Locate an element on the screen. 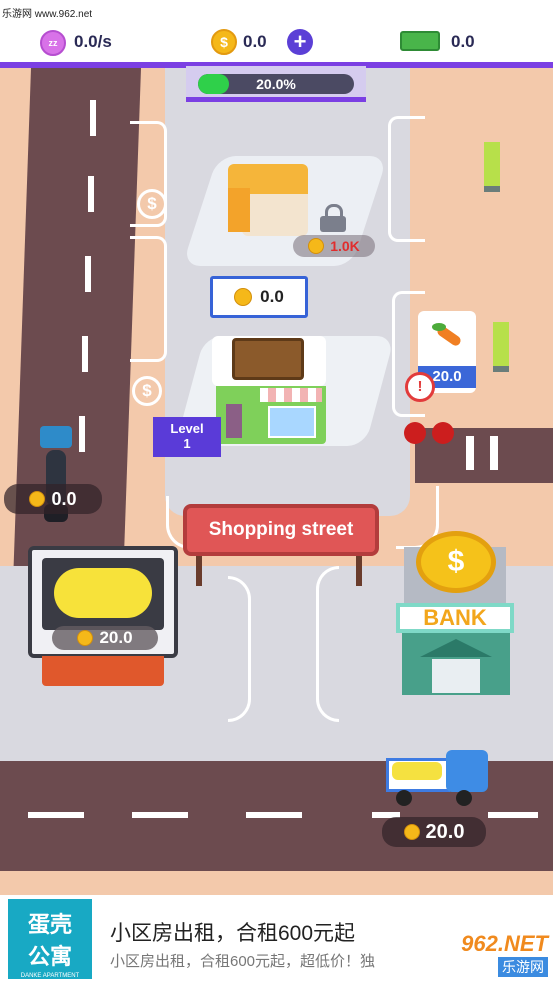 The image size is (553, 983). bank-label: BANK is located at coordinates (455, 617).